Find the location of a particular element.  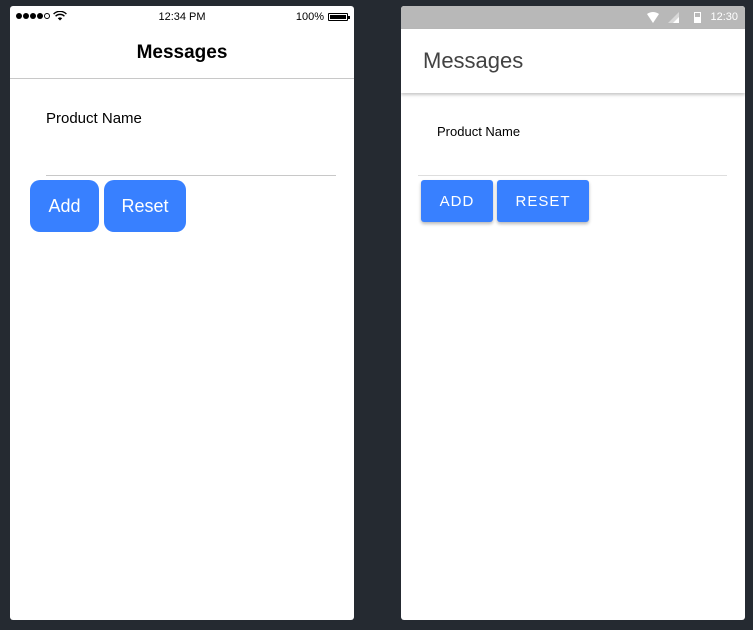

android-status-bar: 12:30 is located at coordinates (573, 17).